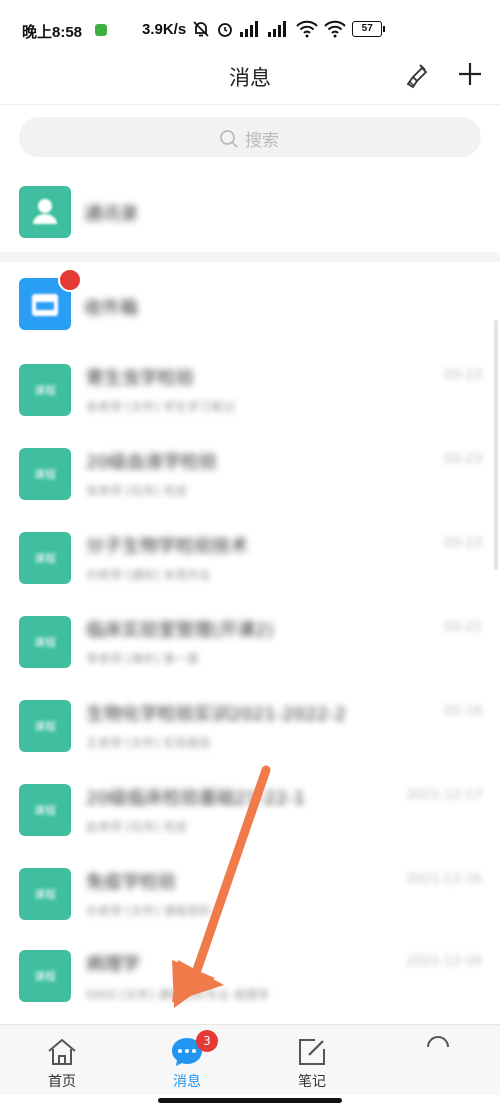 The height and width of the screenshot is (1111, 500). Describe the element at coordinates (250, 305) in the screenshot. I see `inbox-row: 收件箱` at that location.